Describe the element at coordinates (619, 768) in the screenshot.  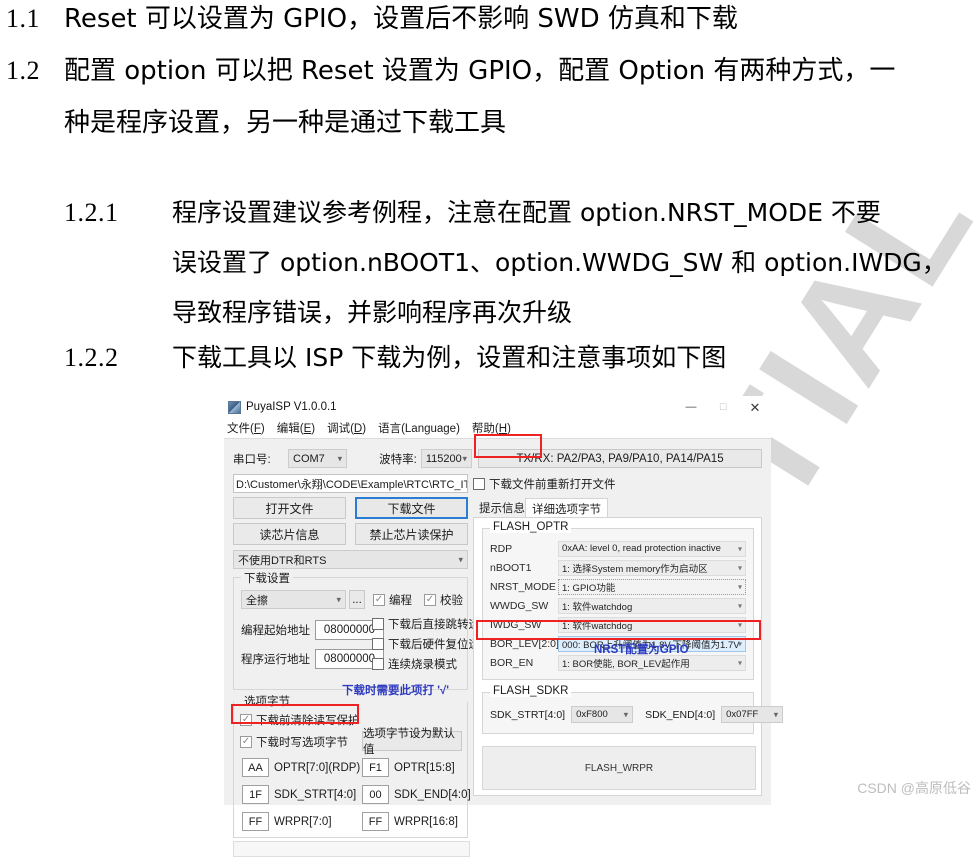
I see `flash-wrpr-panel: FLASH_WRPR` at that location.